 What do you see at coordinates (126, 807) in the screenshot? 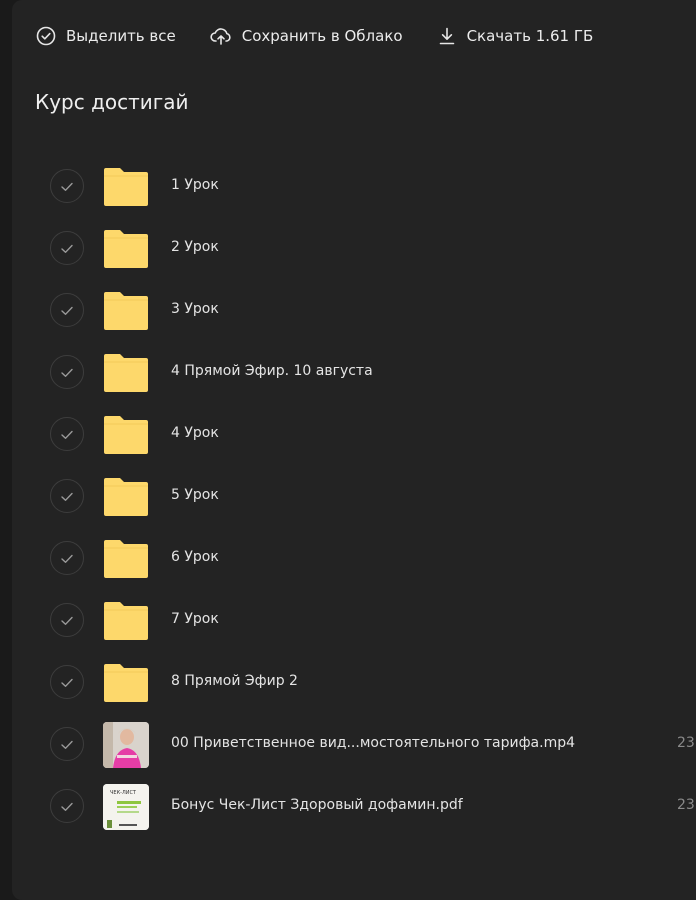
I see `pdf-thumbnail: ЧЕК-ЛИСТ` at bounding box center [126, 807].